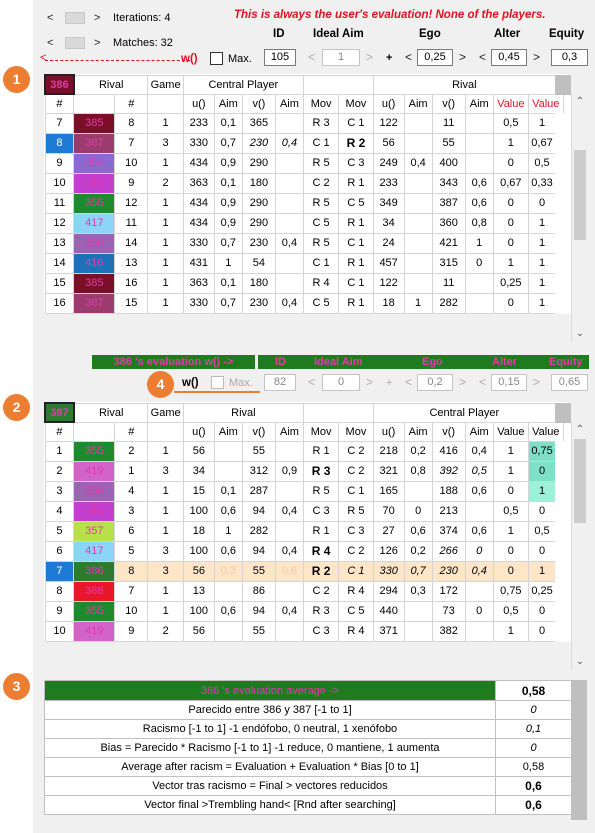 The image size is (595, 833). I want to click on table-row: 10 418 9 2 363 0,1 180 C 2R 1 233 343 0,6 0,67 0,33, so click(308, 183).